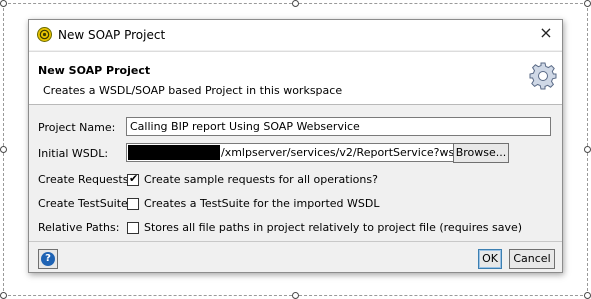 This screenshot has height=299, width=591. I want to click on relative-paths-checkbox, so click(133, 228).